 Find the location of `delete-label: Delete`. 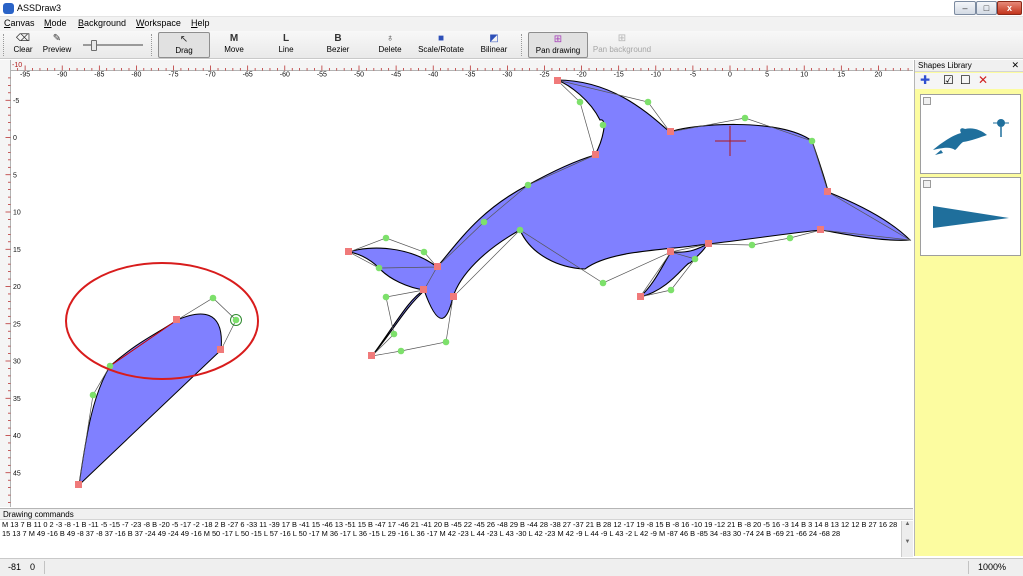

delete-label: Delete is located at coordinates (390, 49).